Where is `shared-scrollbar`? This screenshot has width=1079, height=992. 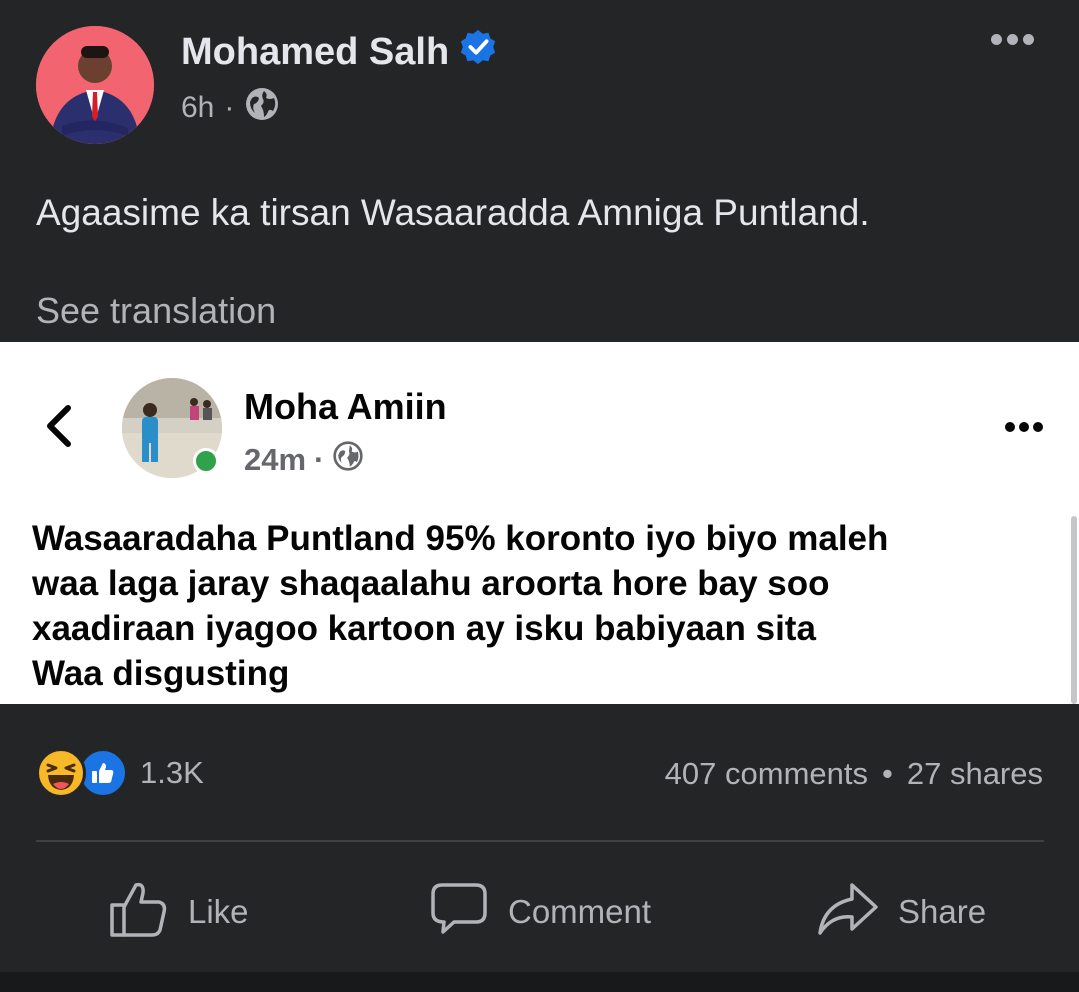
shared-scrollbar is located at coordinates (1074, 610).